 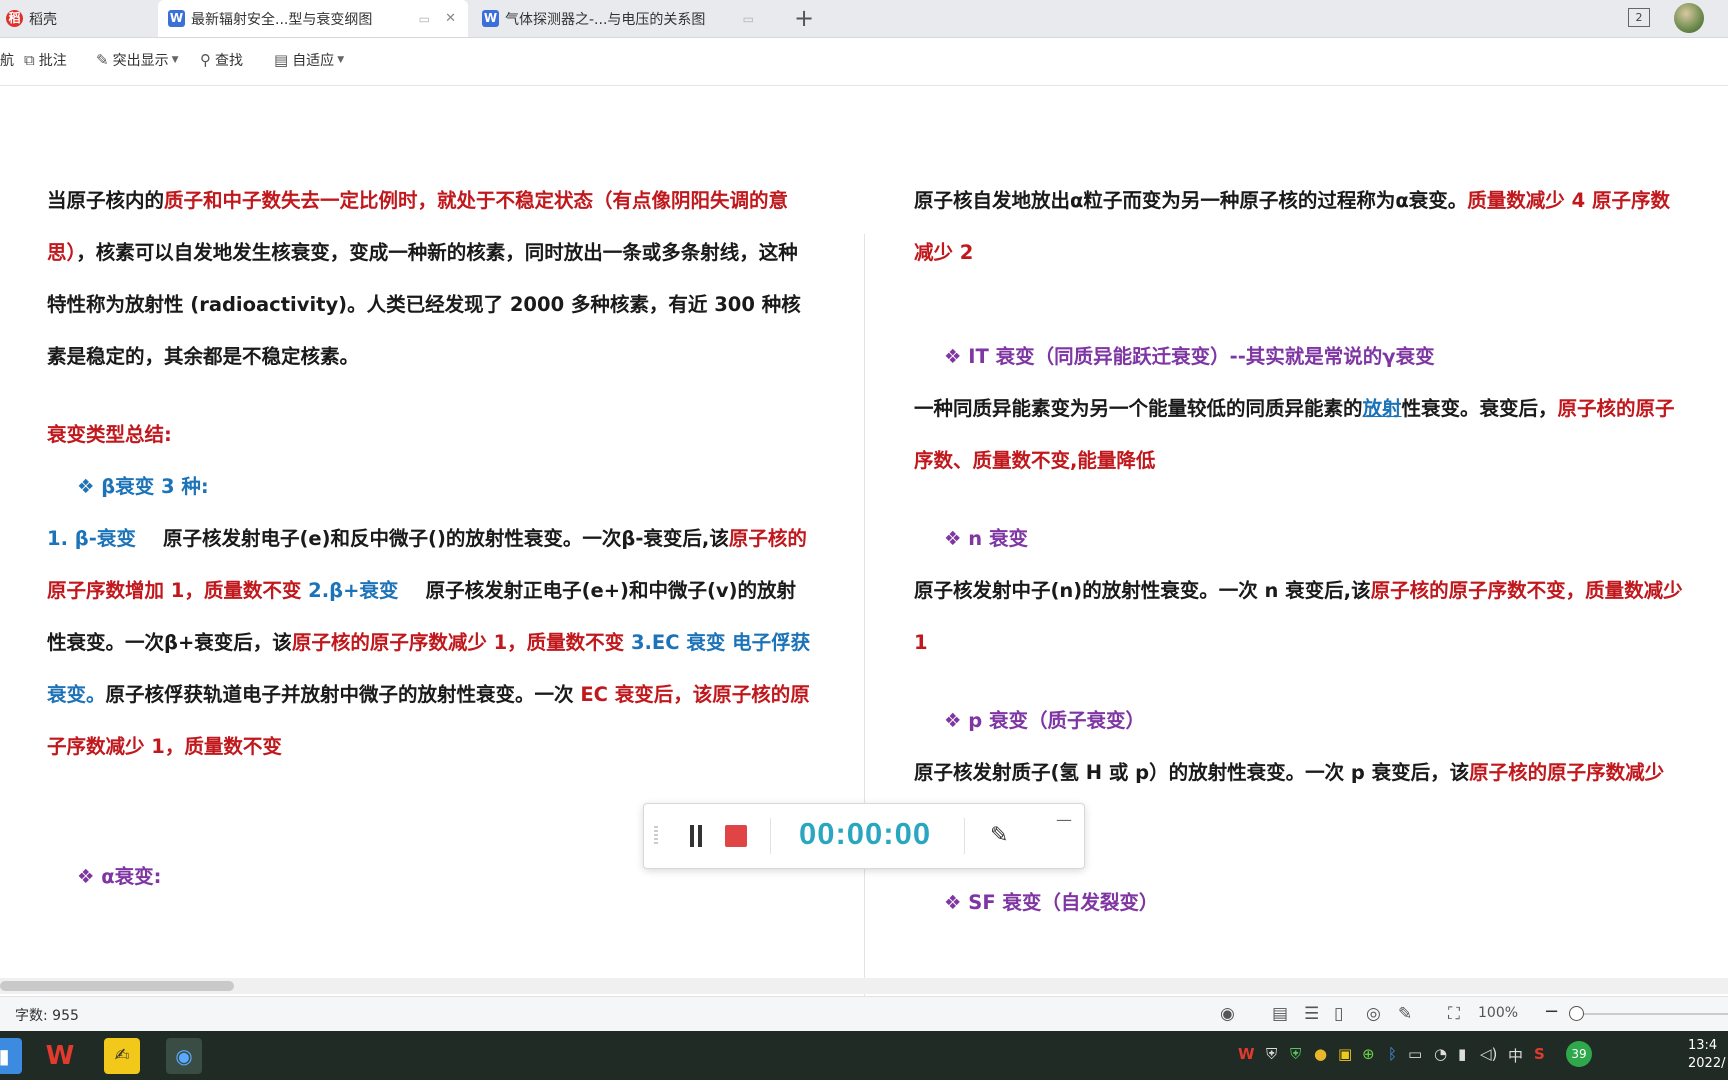 What do you see at coordinates (313, 61) in the screenshot?
I see `adaptive-label: 自适应` at bounding box center [313, 61].